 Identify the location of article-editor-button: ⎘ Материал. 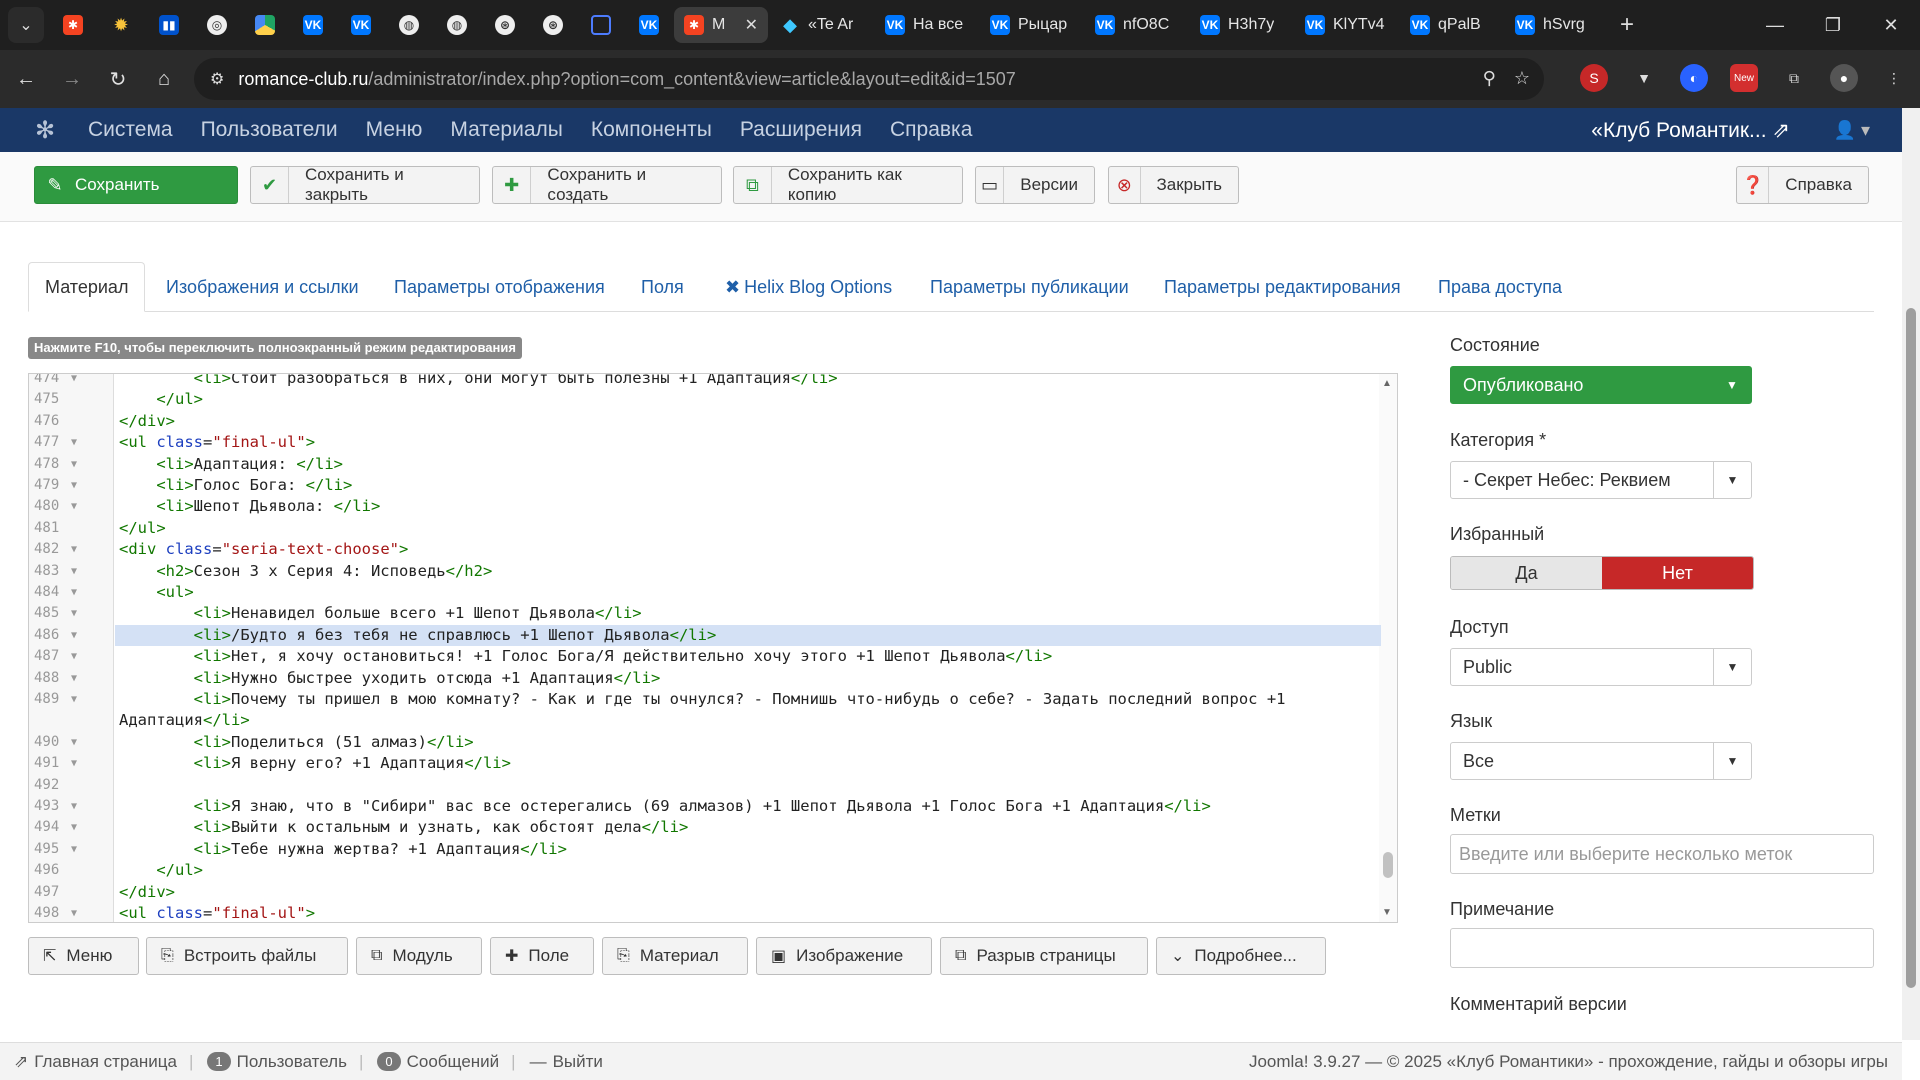
(675, 956).